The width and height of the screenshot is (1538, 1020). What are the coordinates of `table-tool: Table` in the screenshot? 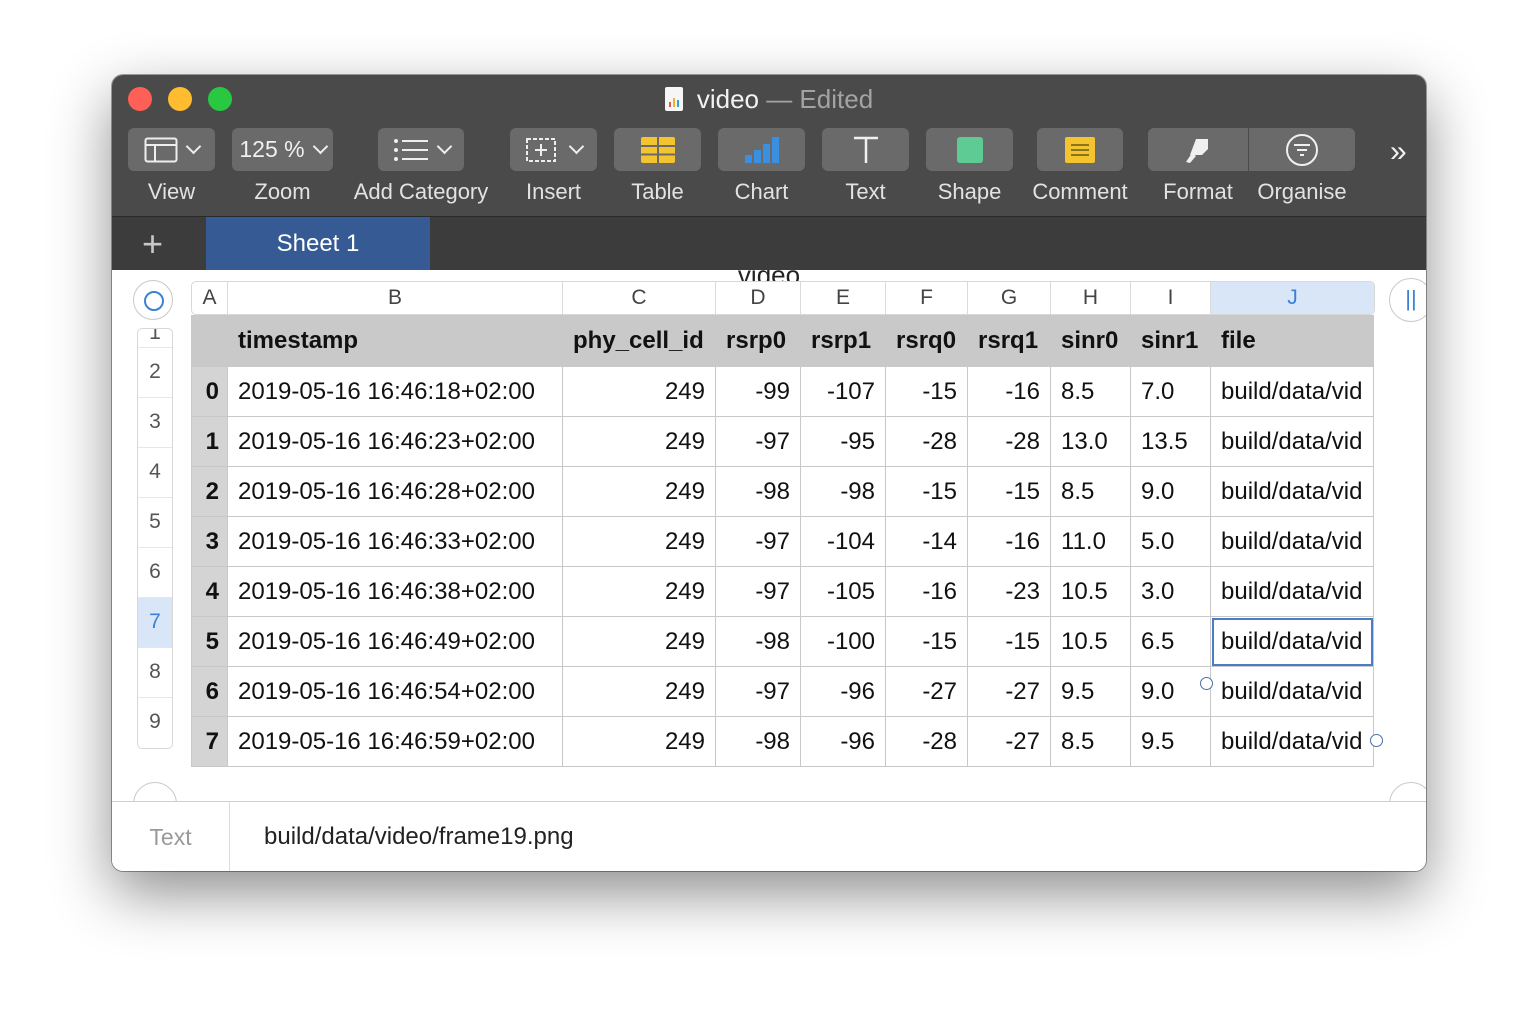 It's located at (657, 166).